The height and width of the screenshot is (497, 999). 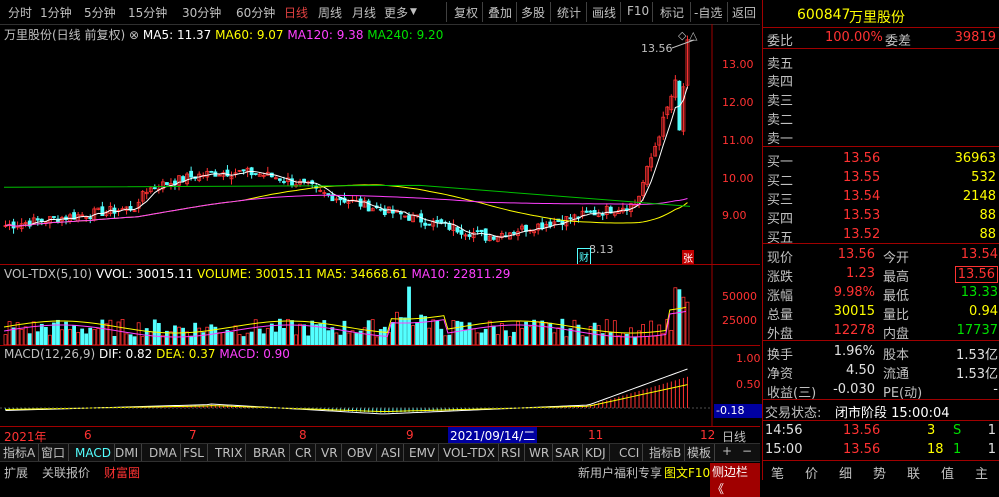 What do you see at coordinates (638, 11) in the screenshot?
I see `tool-button: F10` at bounding box center [638, 11].